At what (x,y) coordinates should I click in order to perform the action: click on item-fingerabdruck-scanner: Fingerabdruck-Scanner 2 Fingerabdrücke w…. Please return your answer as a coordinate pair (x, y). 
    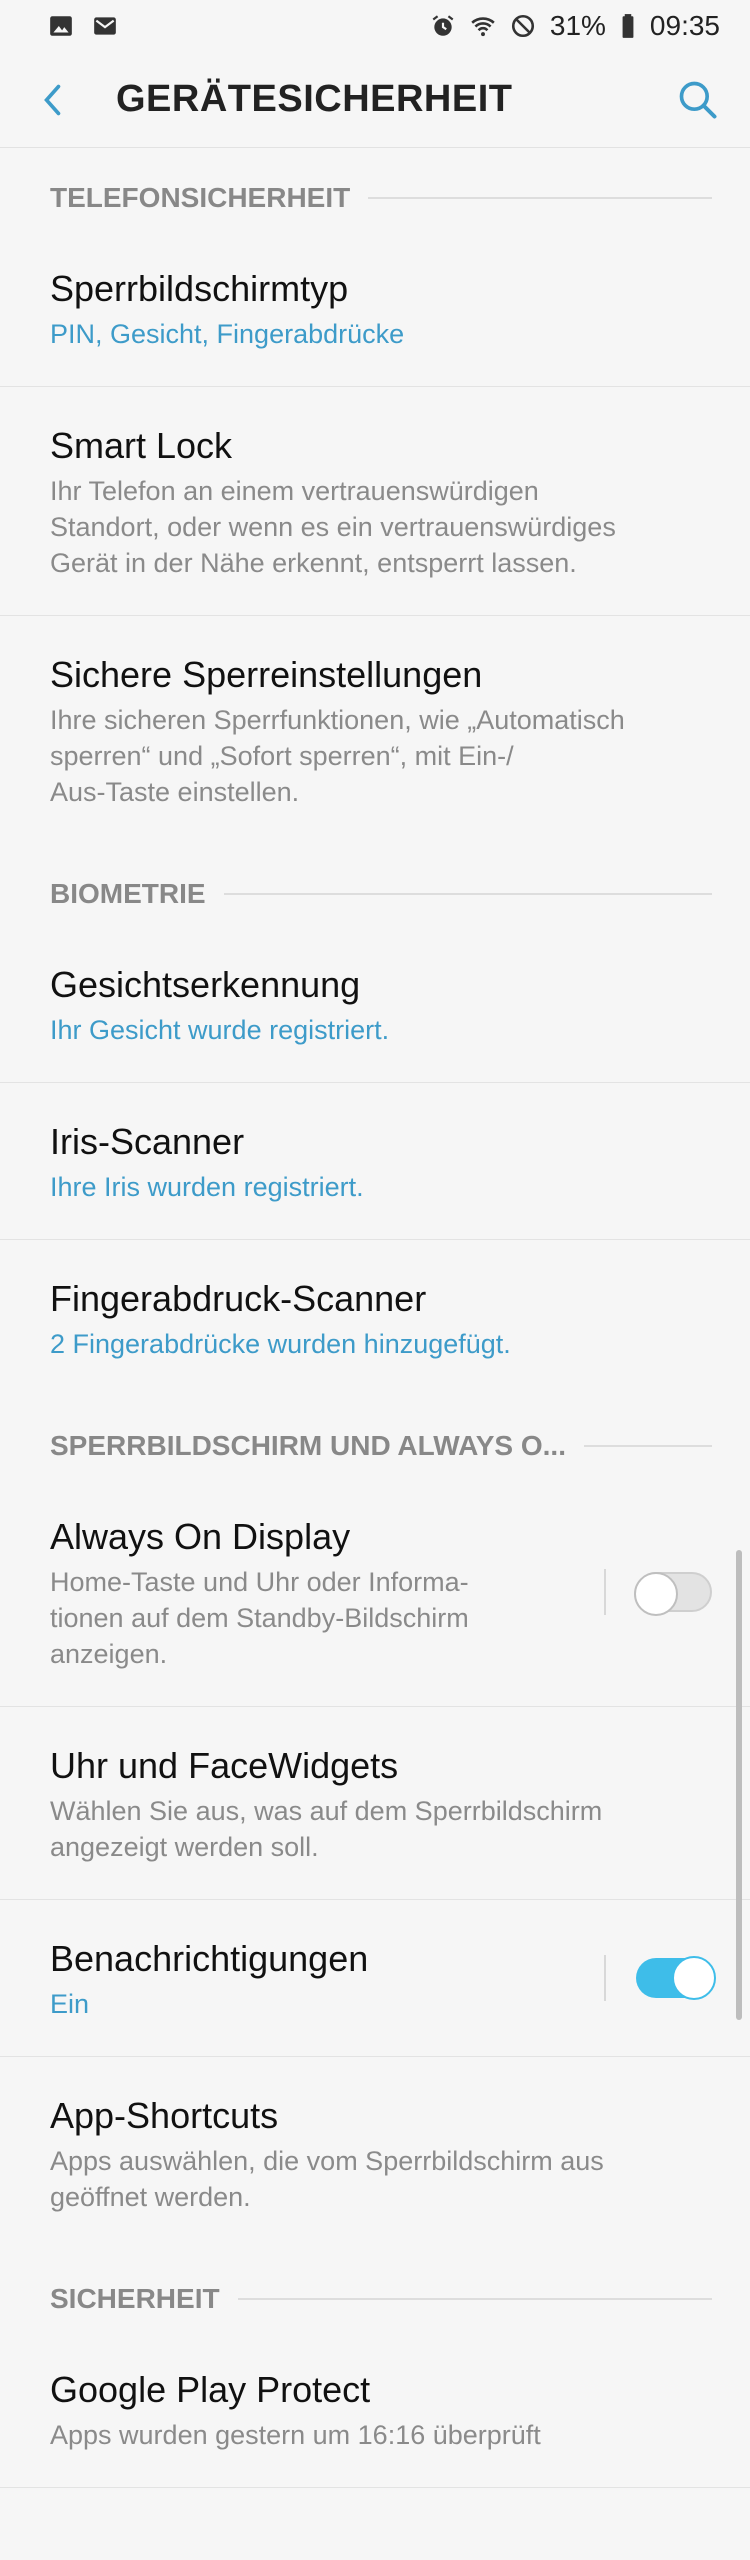
    Looking at the image, I should click on (375, 1318).